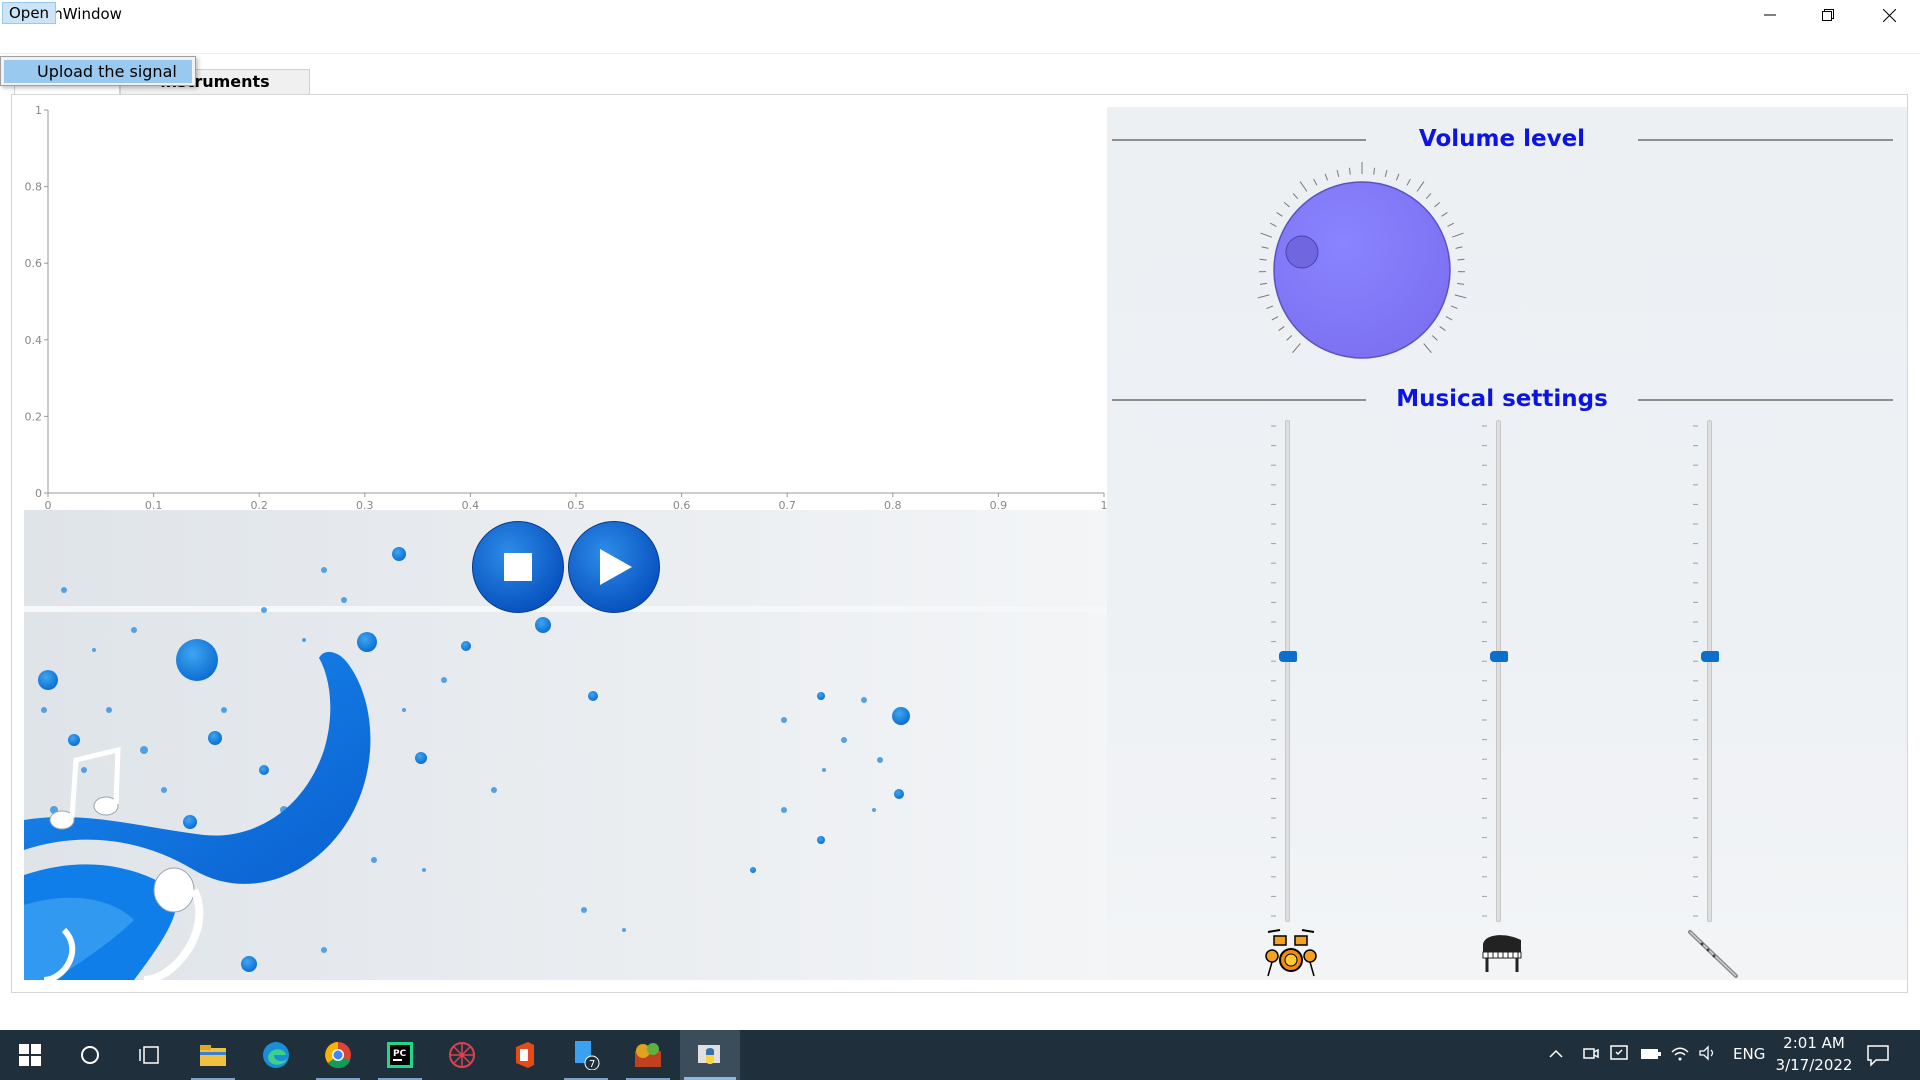 This screenshot has width=1920, height=1080. Describe the element at coordinates (1302, 252) in the screenshot. I see `knob-indicator` at that location.